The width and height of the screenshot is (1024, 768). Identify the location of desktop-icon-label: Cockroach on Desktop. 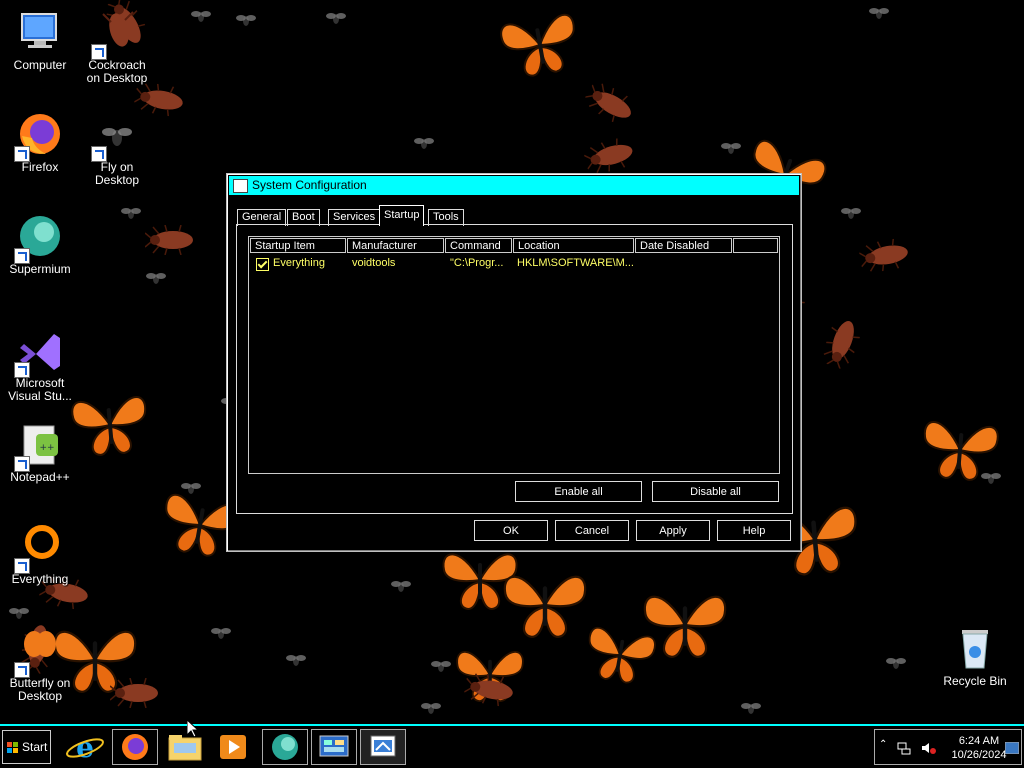
(117, 71).